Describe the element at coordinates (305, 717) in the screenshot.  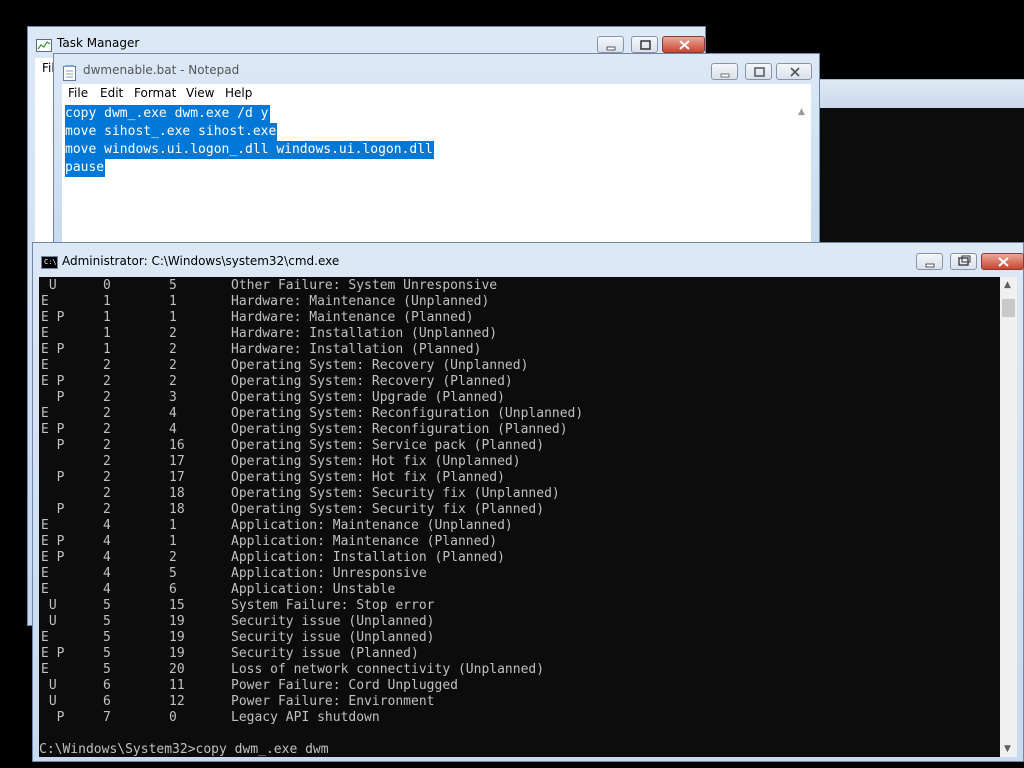
I see `console-cell-desc: Legacy API shutdown` at that location.